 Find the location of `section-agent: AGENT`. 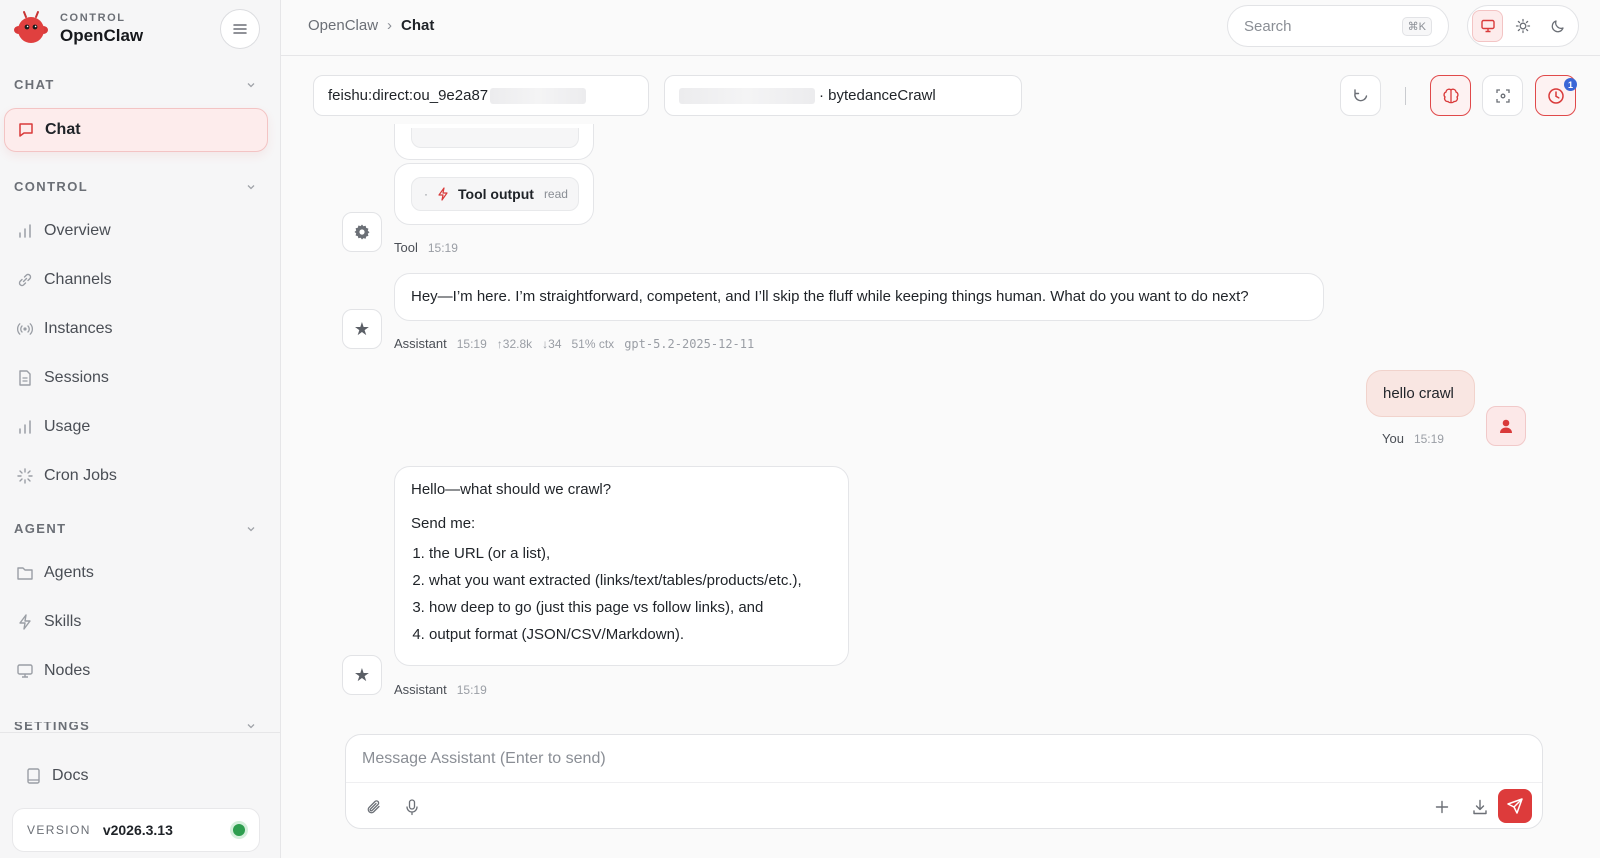

section-agent: AGENT is located at coordinates (136, 528).